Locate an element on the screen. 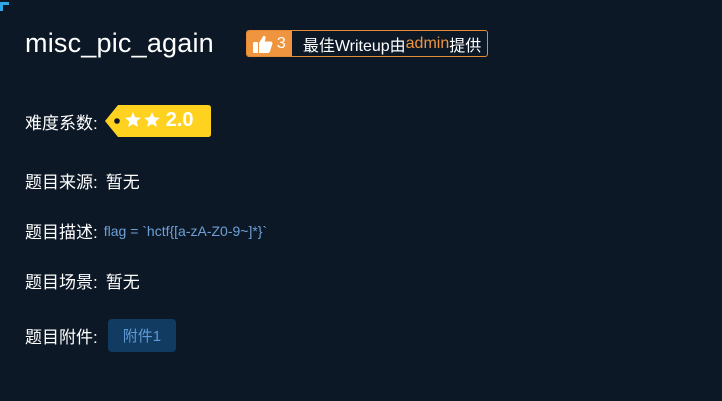  source-value: 暂无 is located at coordinates (122, 182).